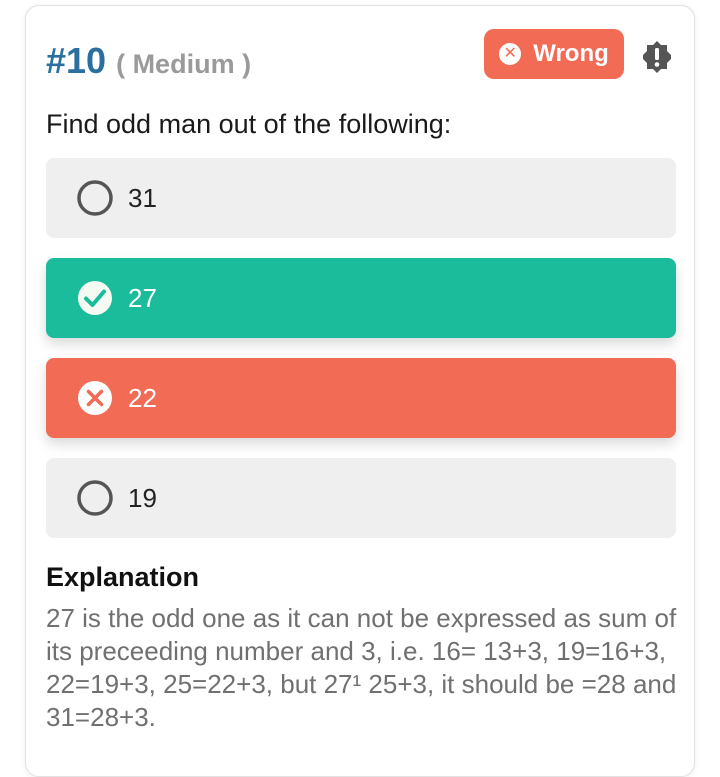 The image size is (720, 777). I want to click on option-27: 27, so click(361, 298).